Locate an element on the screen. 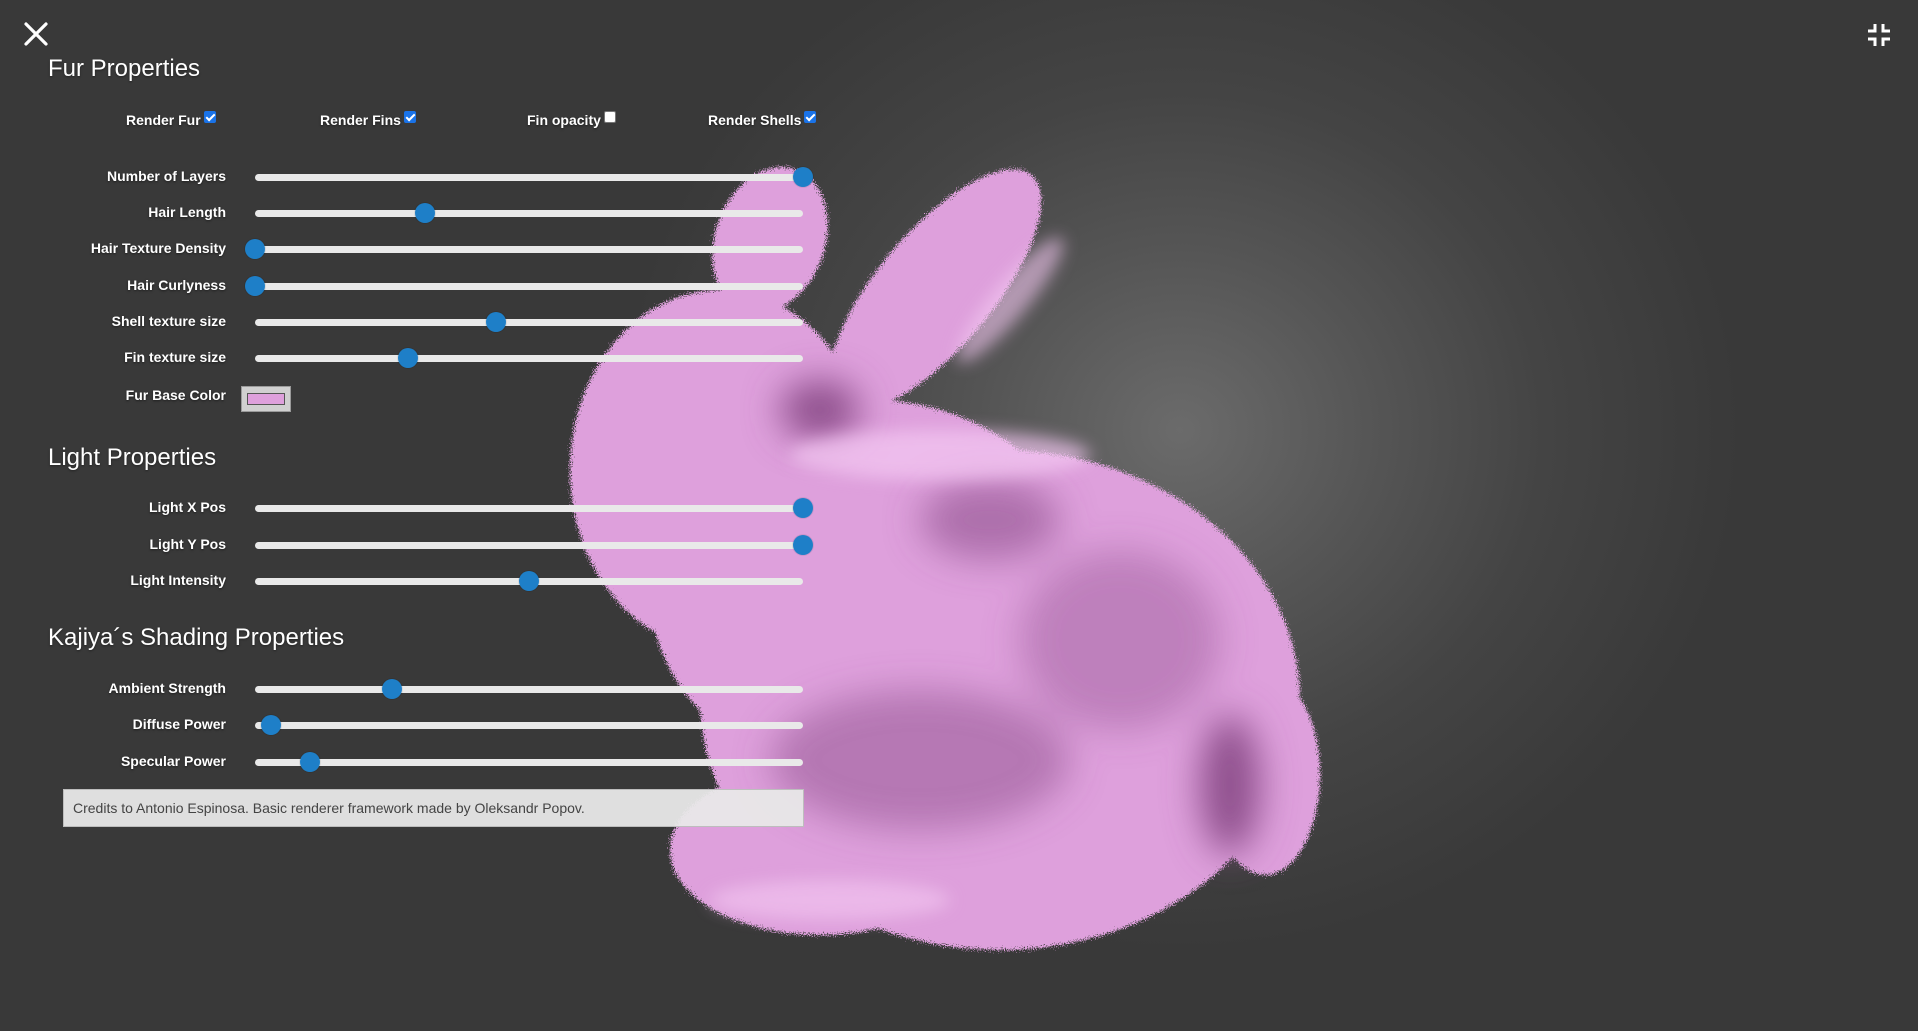 This screenshot has height=1031, width=1918. hair-length-slider is located at coordinates (529, 213).